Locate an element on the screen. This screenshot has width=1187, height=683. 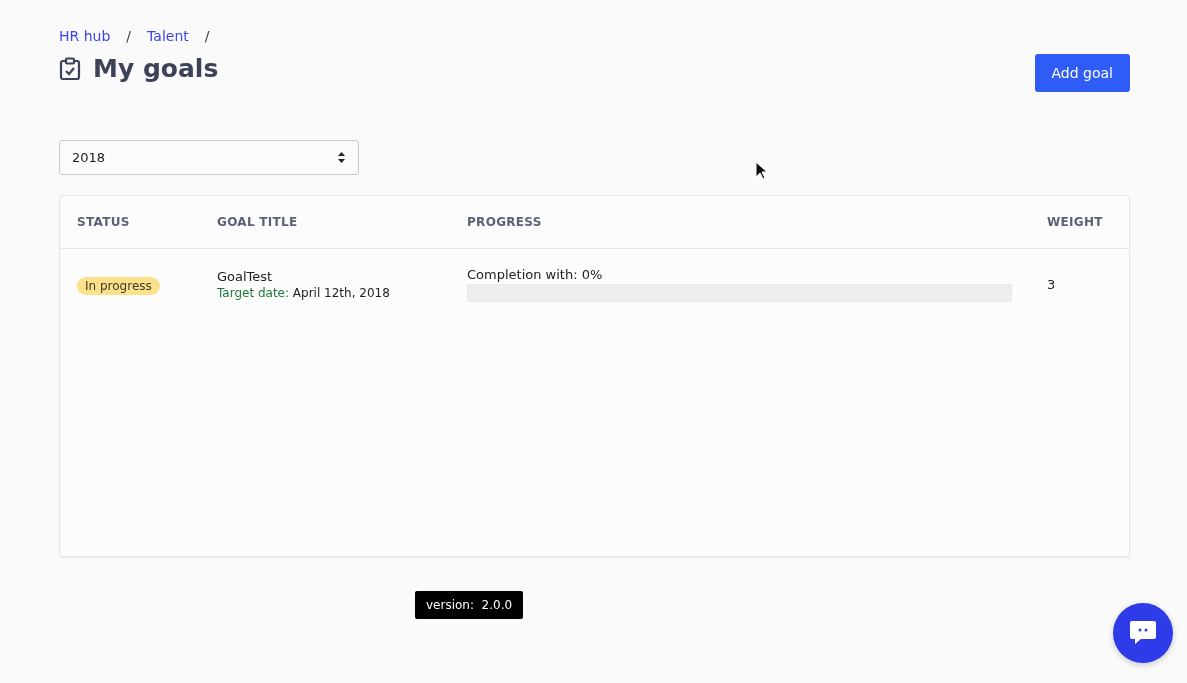
year-select: 2018 is located at coordinates (209, 157).